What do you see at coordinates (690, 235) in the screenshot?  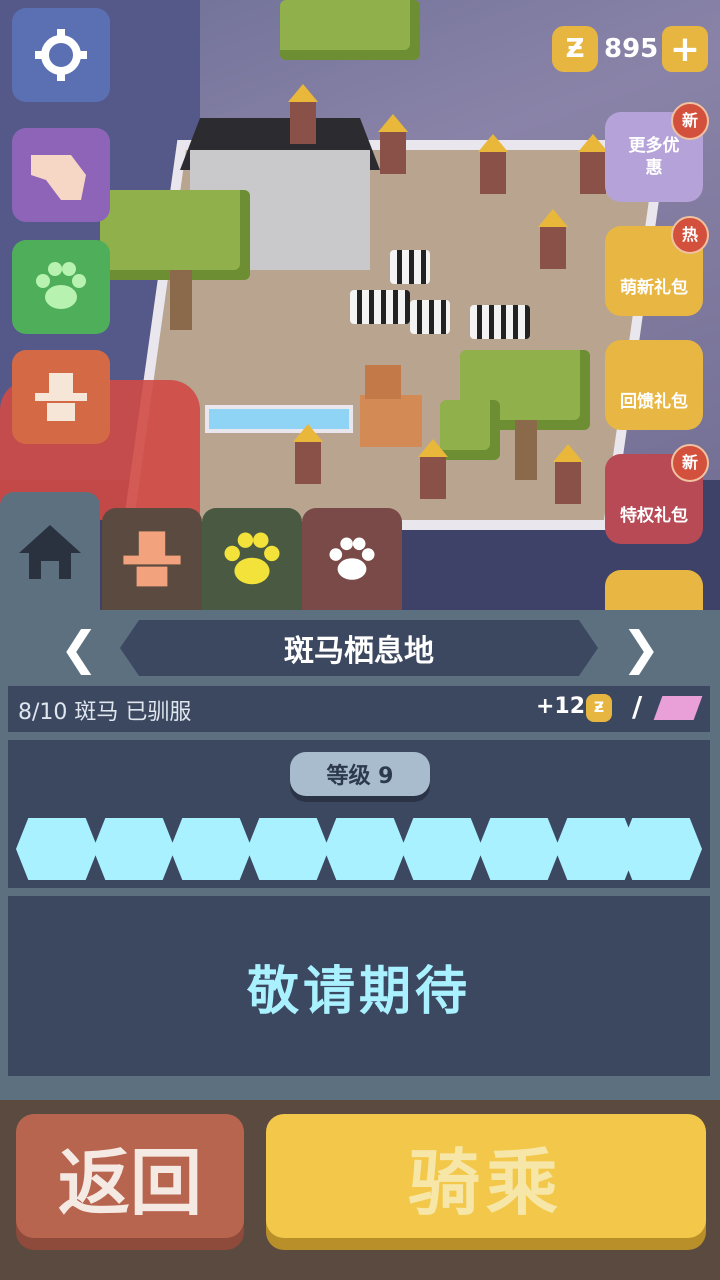 I see `hot-badge: 热` at bounding box center [690, 235].